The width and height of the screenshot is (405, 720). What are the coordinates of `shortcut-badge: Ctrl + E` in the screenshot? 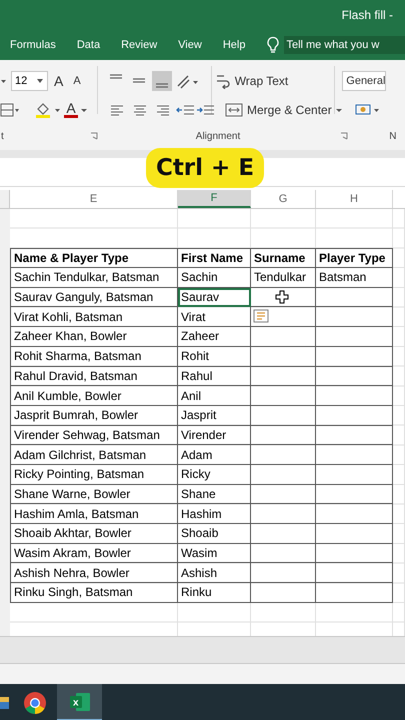 It's located at (205, 168).